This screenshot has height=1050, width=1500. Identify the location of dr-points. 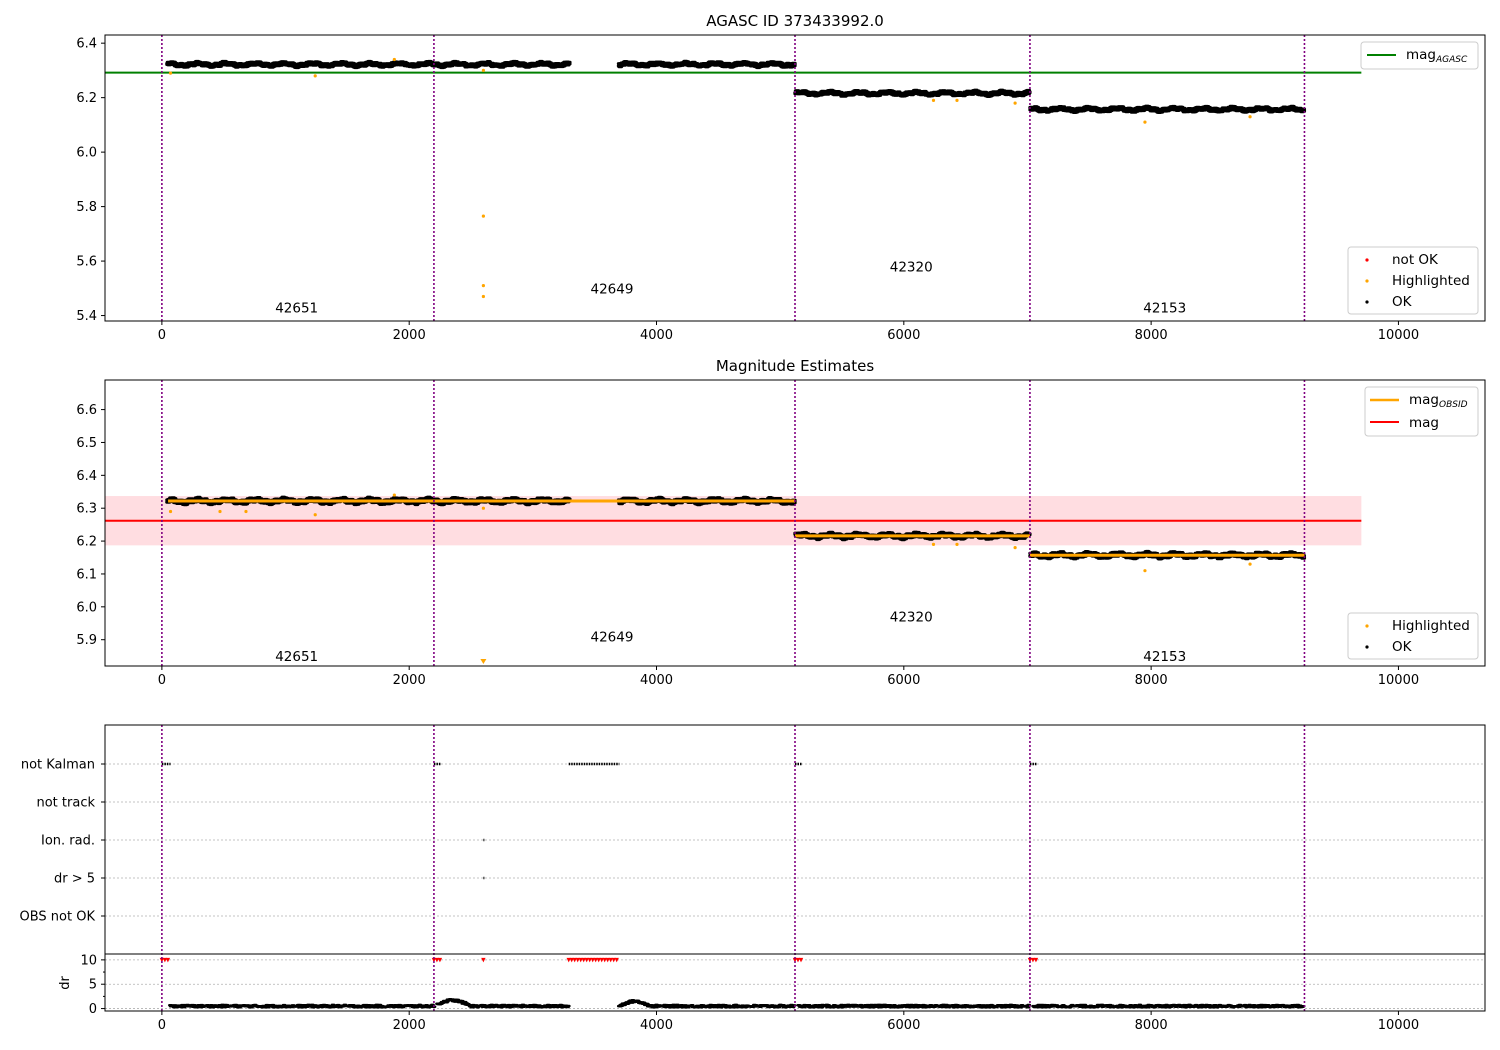
(737, 1003).